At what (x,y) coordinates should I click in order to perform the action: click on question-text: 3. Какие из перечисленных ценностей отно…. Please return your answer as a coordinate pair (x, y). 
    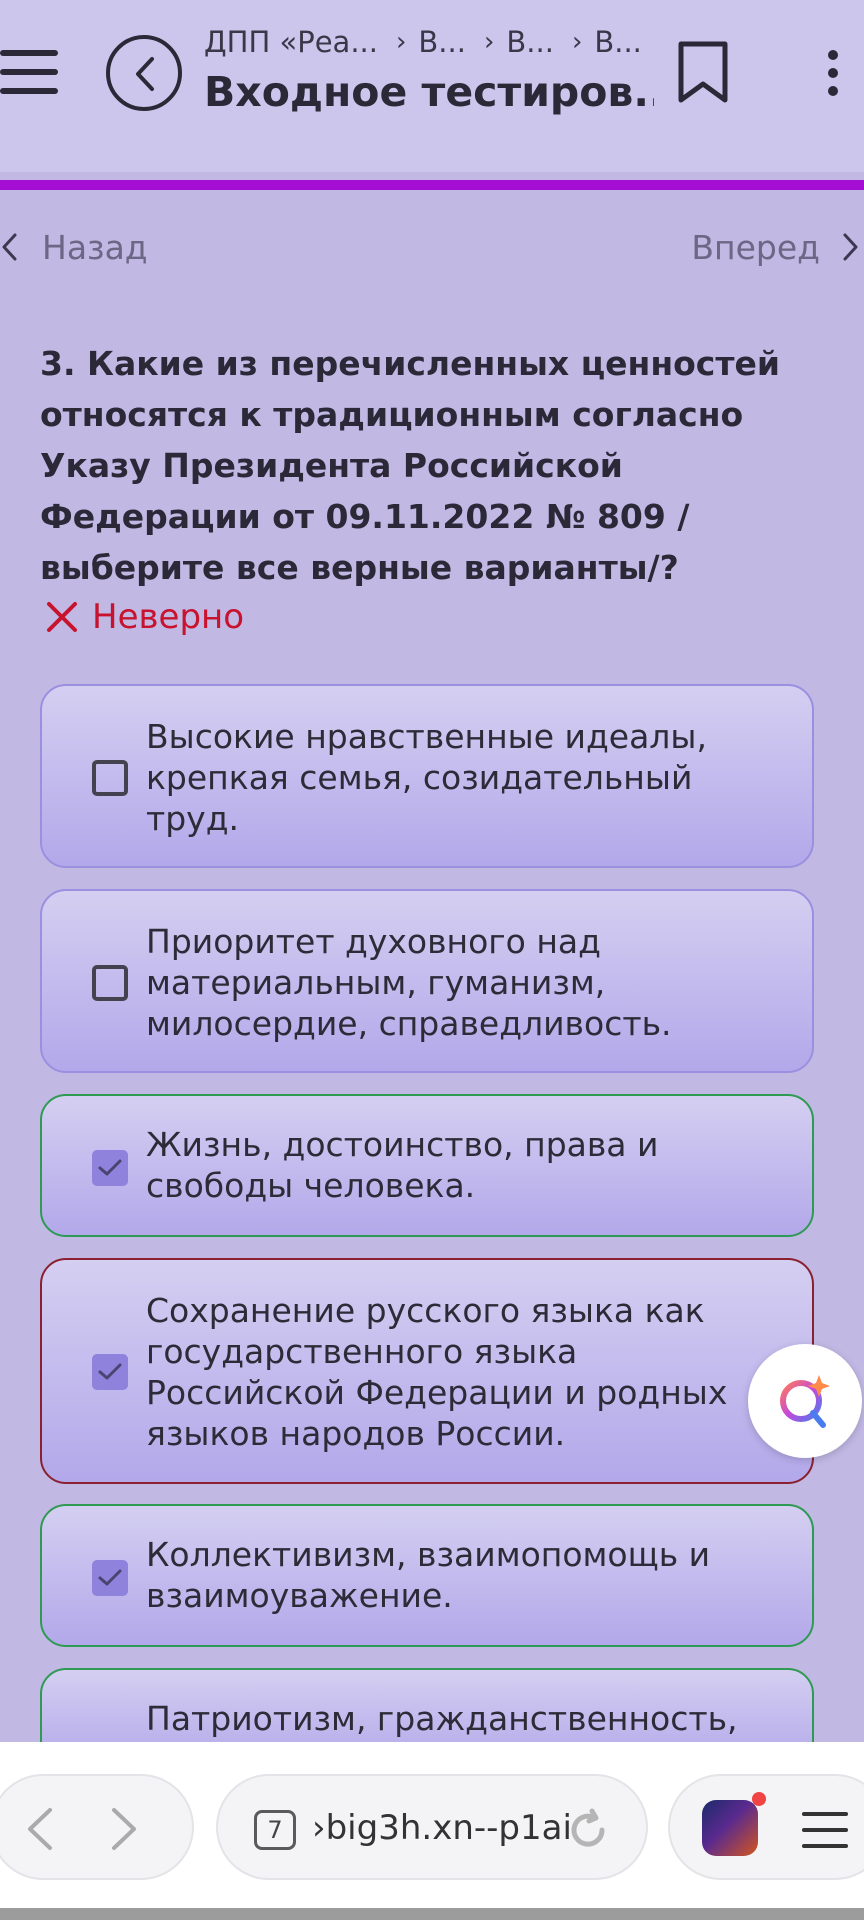
    Looking at the image, I should click on (410, 465).